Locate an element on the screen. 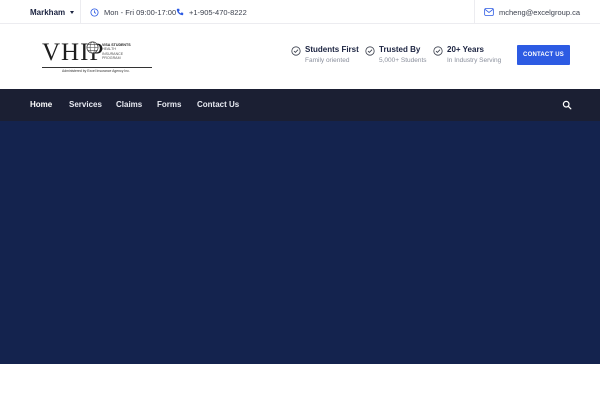 The image size is (600, 400). clock-icon is located at coordinates (94, 12).